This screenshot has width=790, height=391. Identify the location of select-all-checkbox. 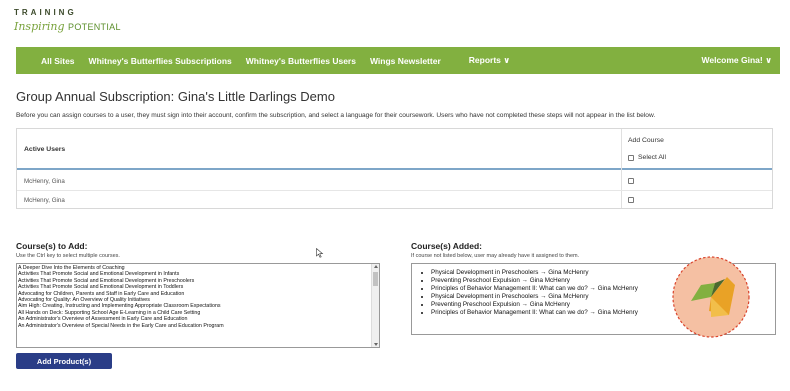
(631, 157).